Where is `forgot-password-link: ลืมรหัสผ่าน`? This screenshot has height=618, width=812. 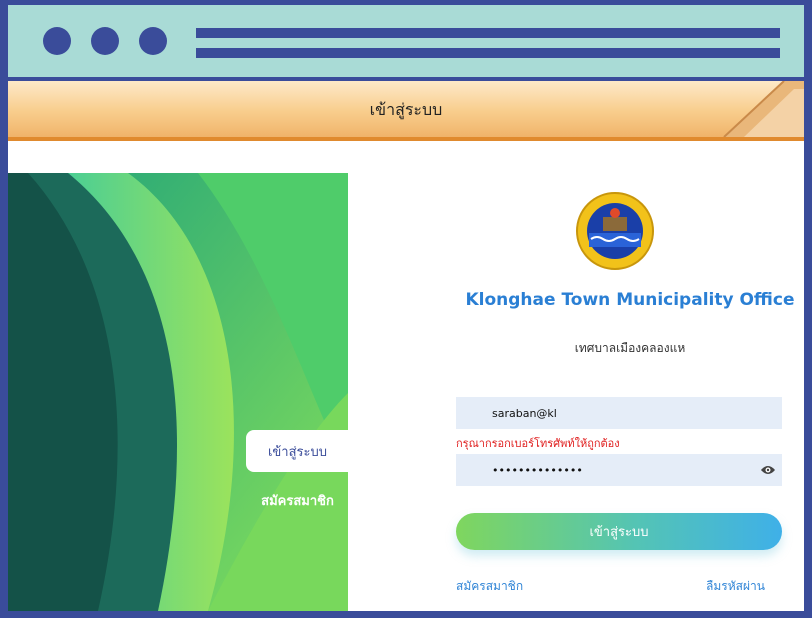
forgot-password-link: ลืมรหัสผ่าน is located at coordinates (735, 586).